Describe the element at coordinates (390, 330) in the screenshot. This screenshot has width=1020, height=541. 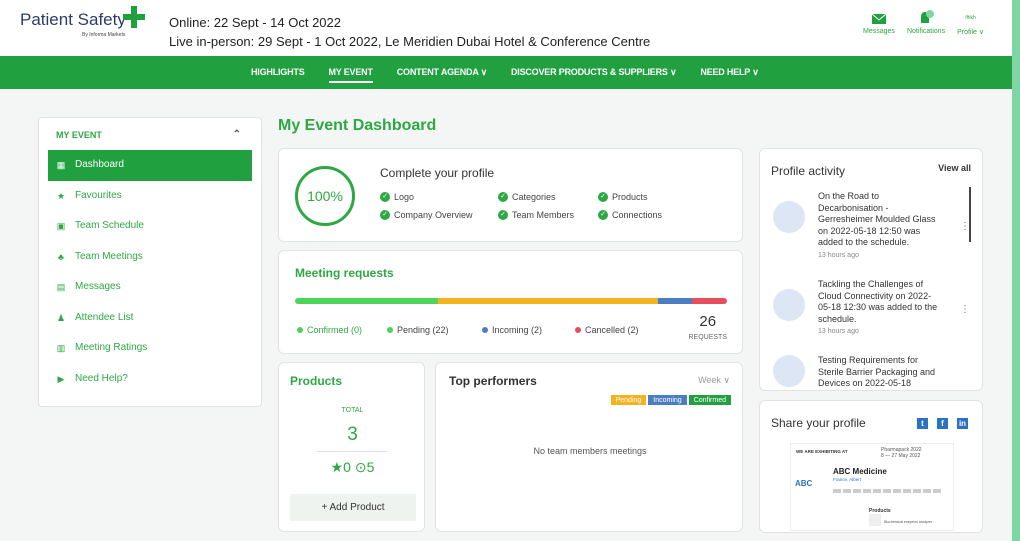
I see `pending-dot` at that location.